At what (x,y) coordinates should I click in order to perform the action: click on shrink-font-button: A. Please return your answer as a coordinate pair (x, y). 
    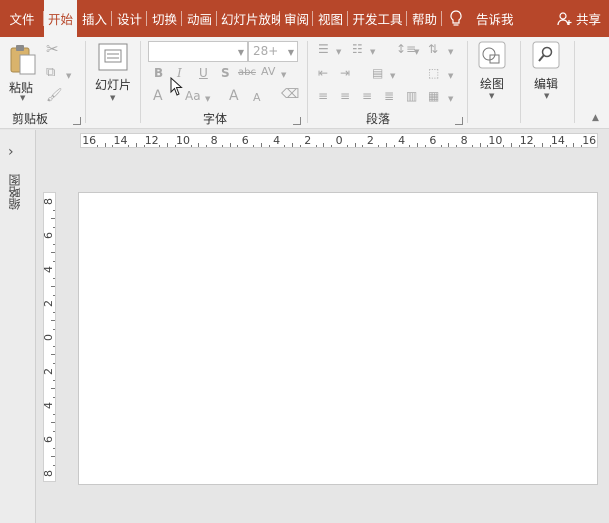
    Looking at the image, I should click on (257, 98).